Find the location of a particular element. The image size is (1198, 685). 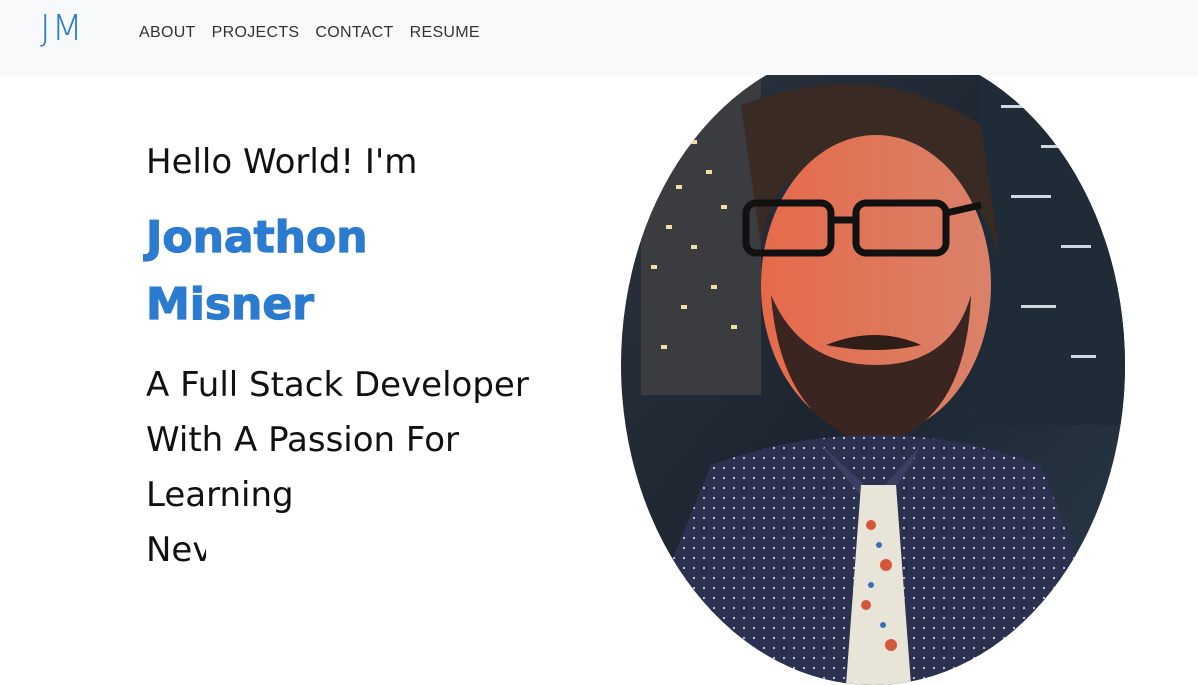

nav-link-projects: PROJECTS is located at coordinates (256, 33).